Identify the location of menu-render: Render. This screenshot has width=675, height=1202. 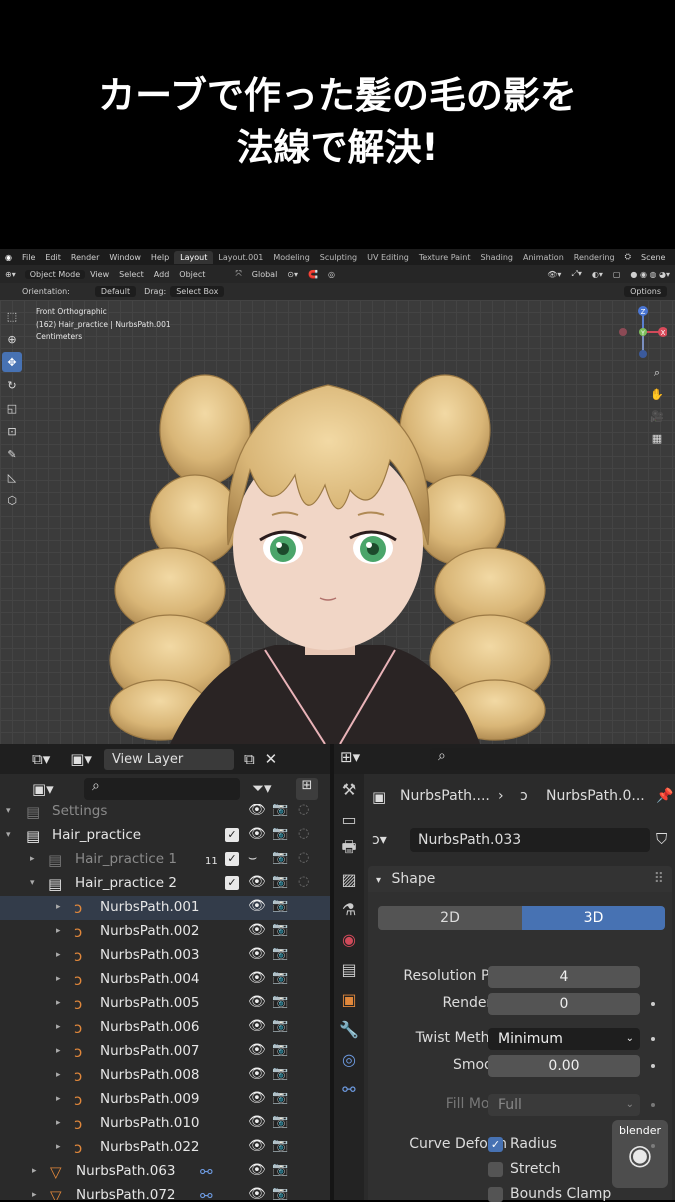
(85, 257).